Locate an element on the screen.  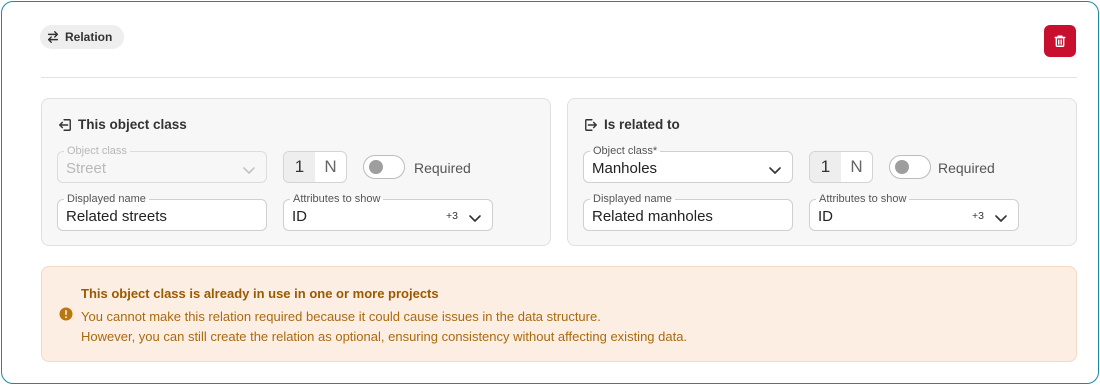
displayed-name-field: Displayed name Related manholes is located at coordinates (688, 212).